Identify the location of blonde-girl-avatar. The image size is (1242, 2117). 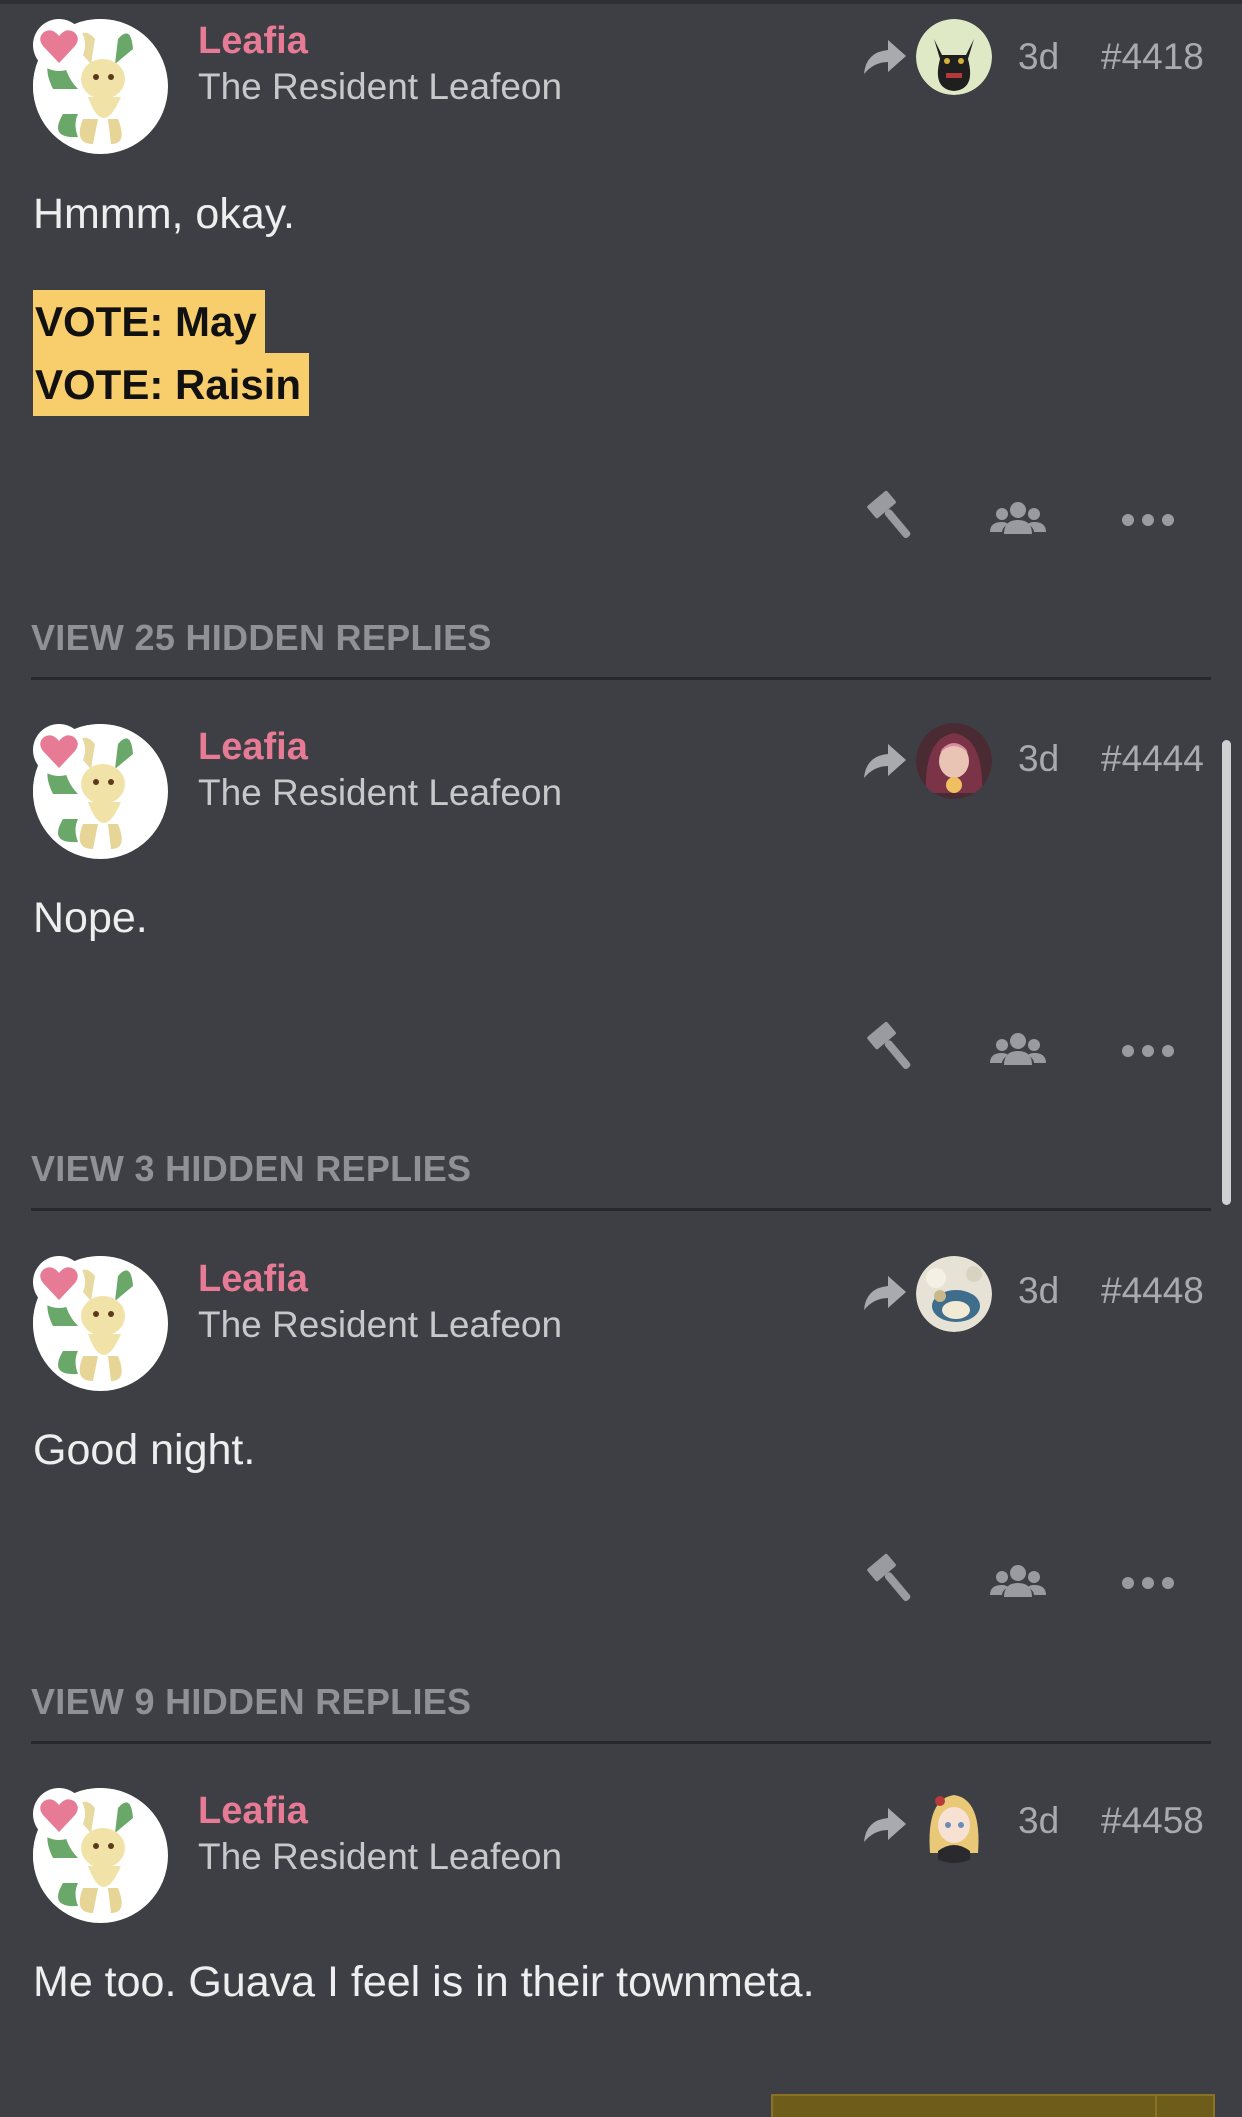
(954, 1825).